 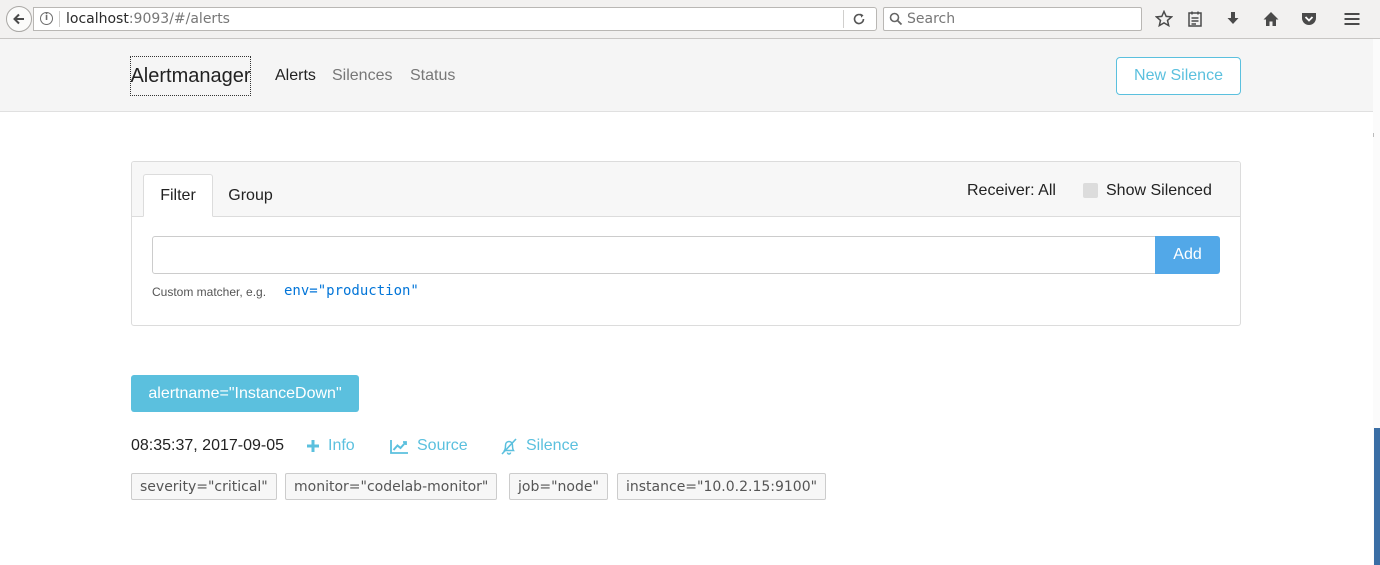 I want to click on chart-line-icon, so click(x=399, y=446).